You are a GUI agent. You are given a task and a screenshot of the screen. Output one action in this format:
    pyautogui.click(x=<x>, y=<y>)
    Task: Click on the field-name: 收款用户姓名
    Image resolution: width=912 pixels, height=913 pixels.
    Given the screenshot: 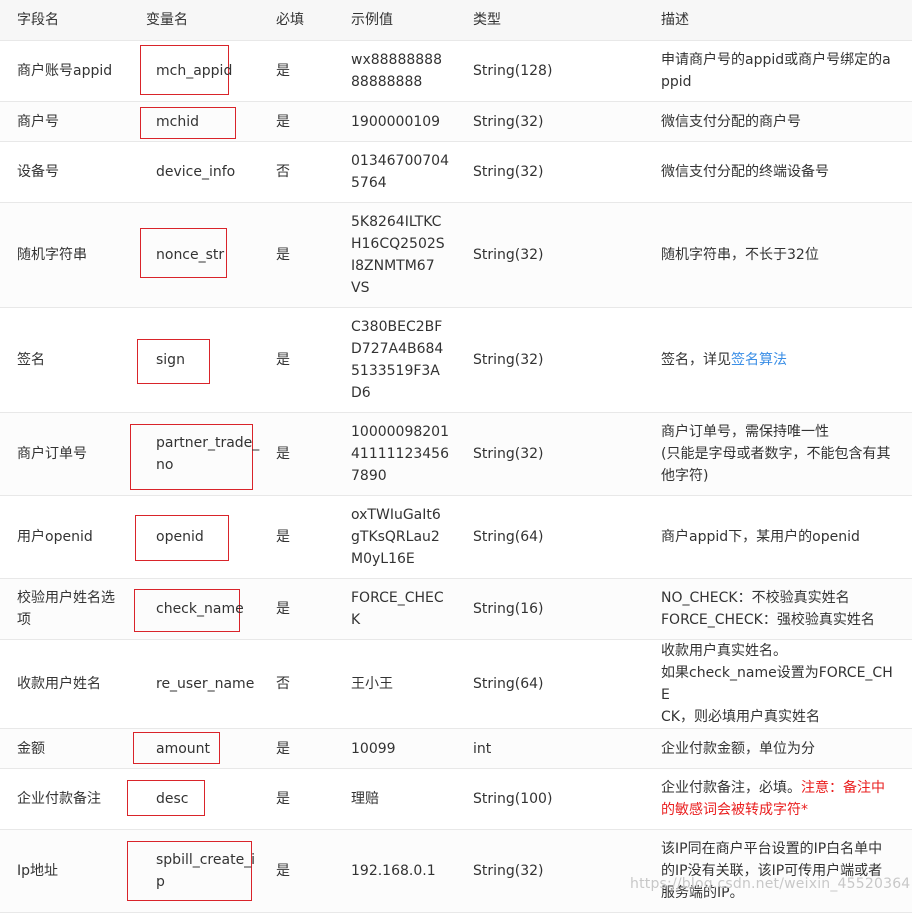 What is the action you would take?
    pyautogui.click(x=73, y=684)
    